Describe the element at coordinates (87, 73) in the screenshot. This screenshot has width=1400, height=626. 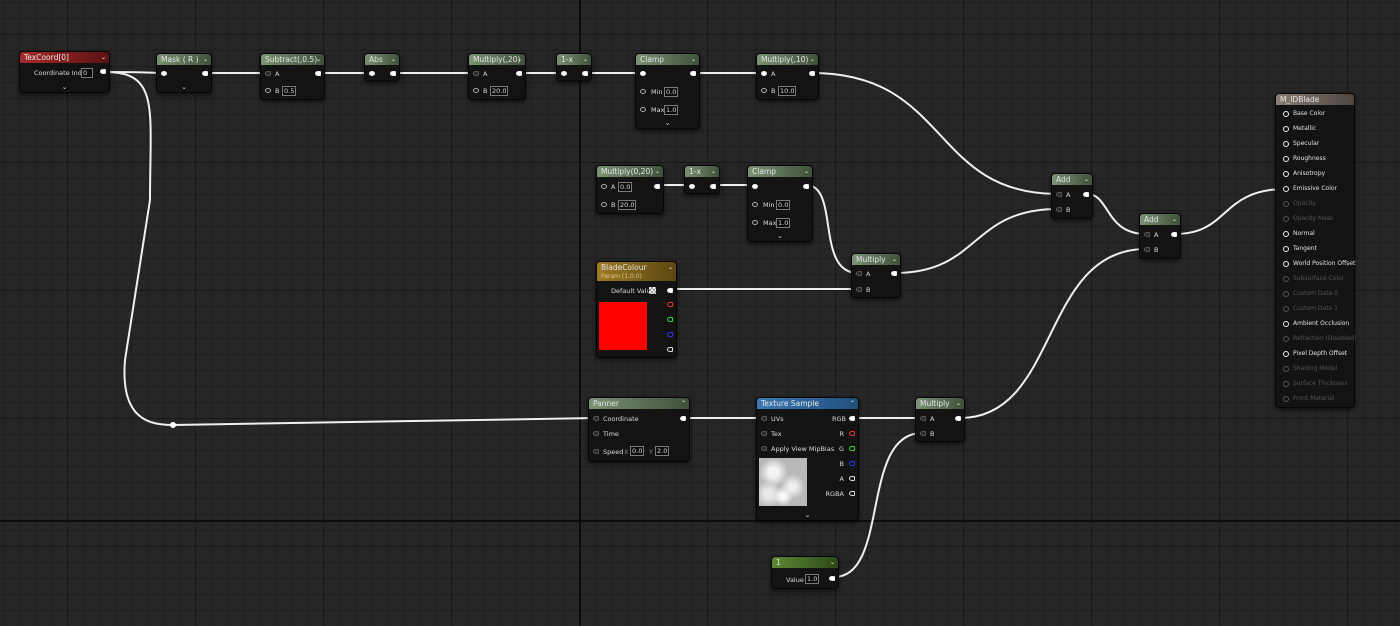
I see `coordinate-index-field: 0` at that location.